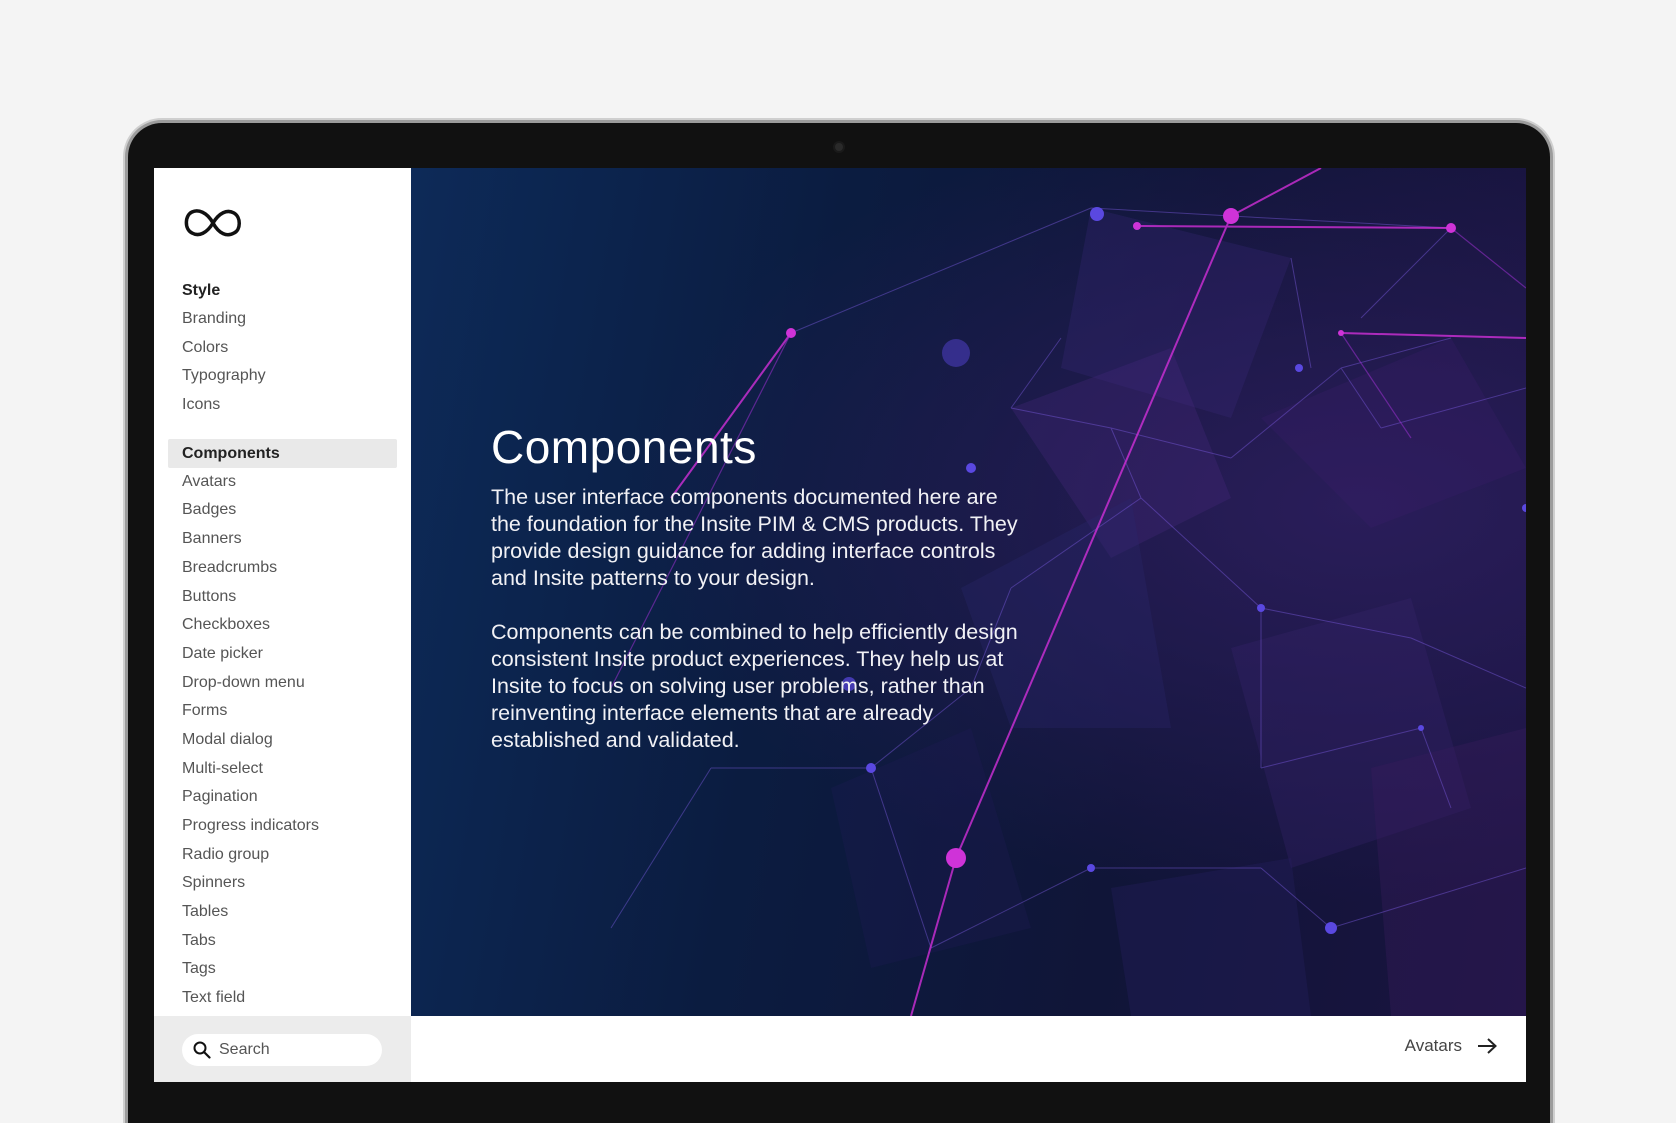 Image resolution: width=1676 pixels, height=1123 pixels. I want to click on nav-item-checkboxes: Checkboxes, so click(282, 625).